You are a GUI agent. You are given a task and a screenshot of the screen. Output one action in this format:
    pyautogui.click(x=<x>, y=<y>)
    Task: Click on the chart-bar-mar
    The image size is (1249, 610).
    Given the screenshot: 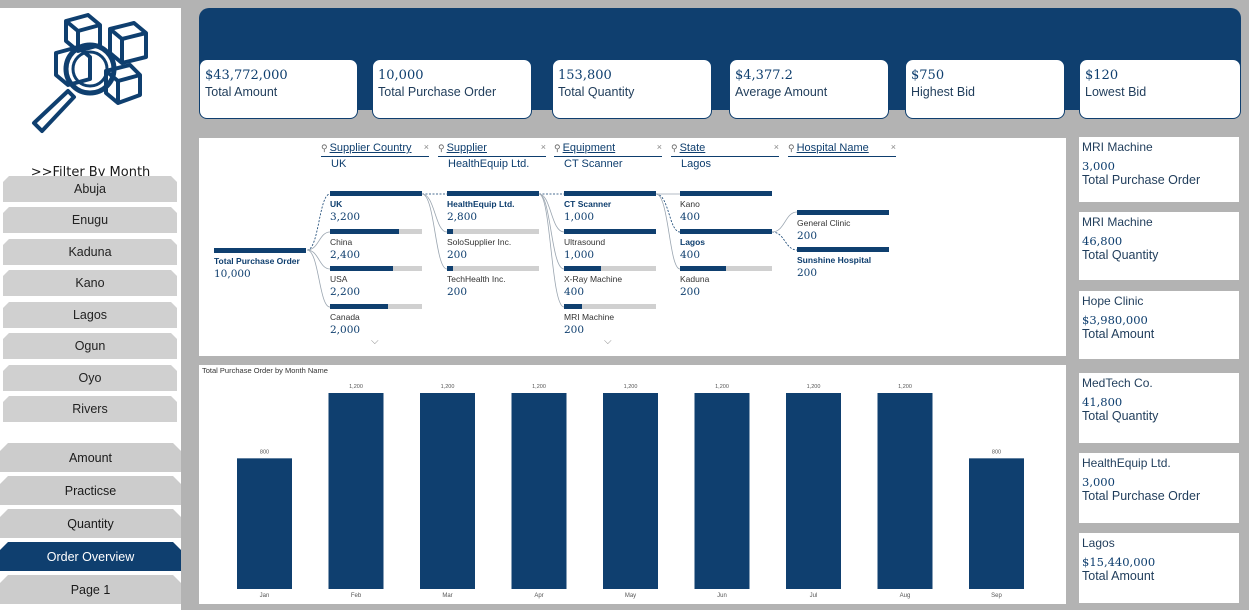 What is the action you would take?
    pyautogui.click(x=447, y=491)
    